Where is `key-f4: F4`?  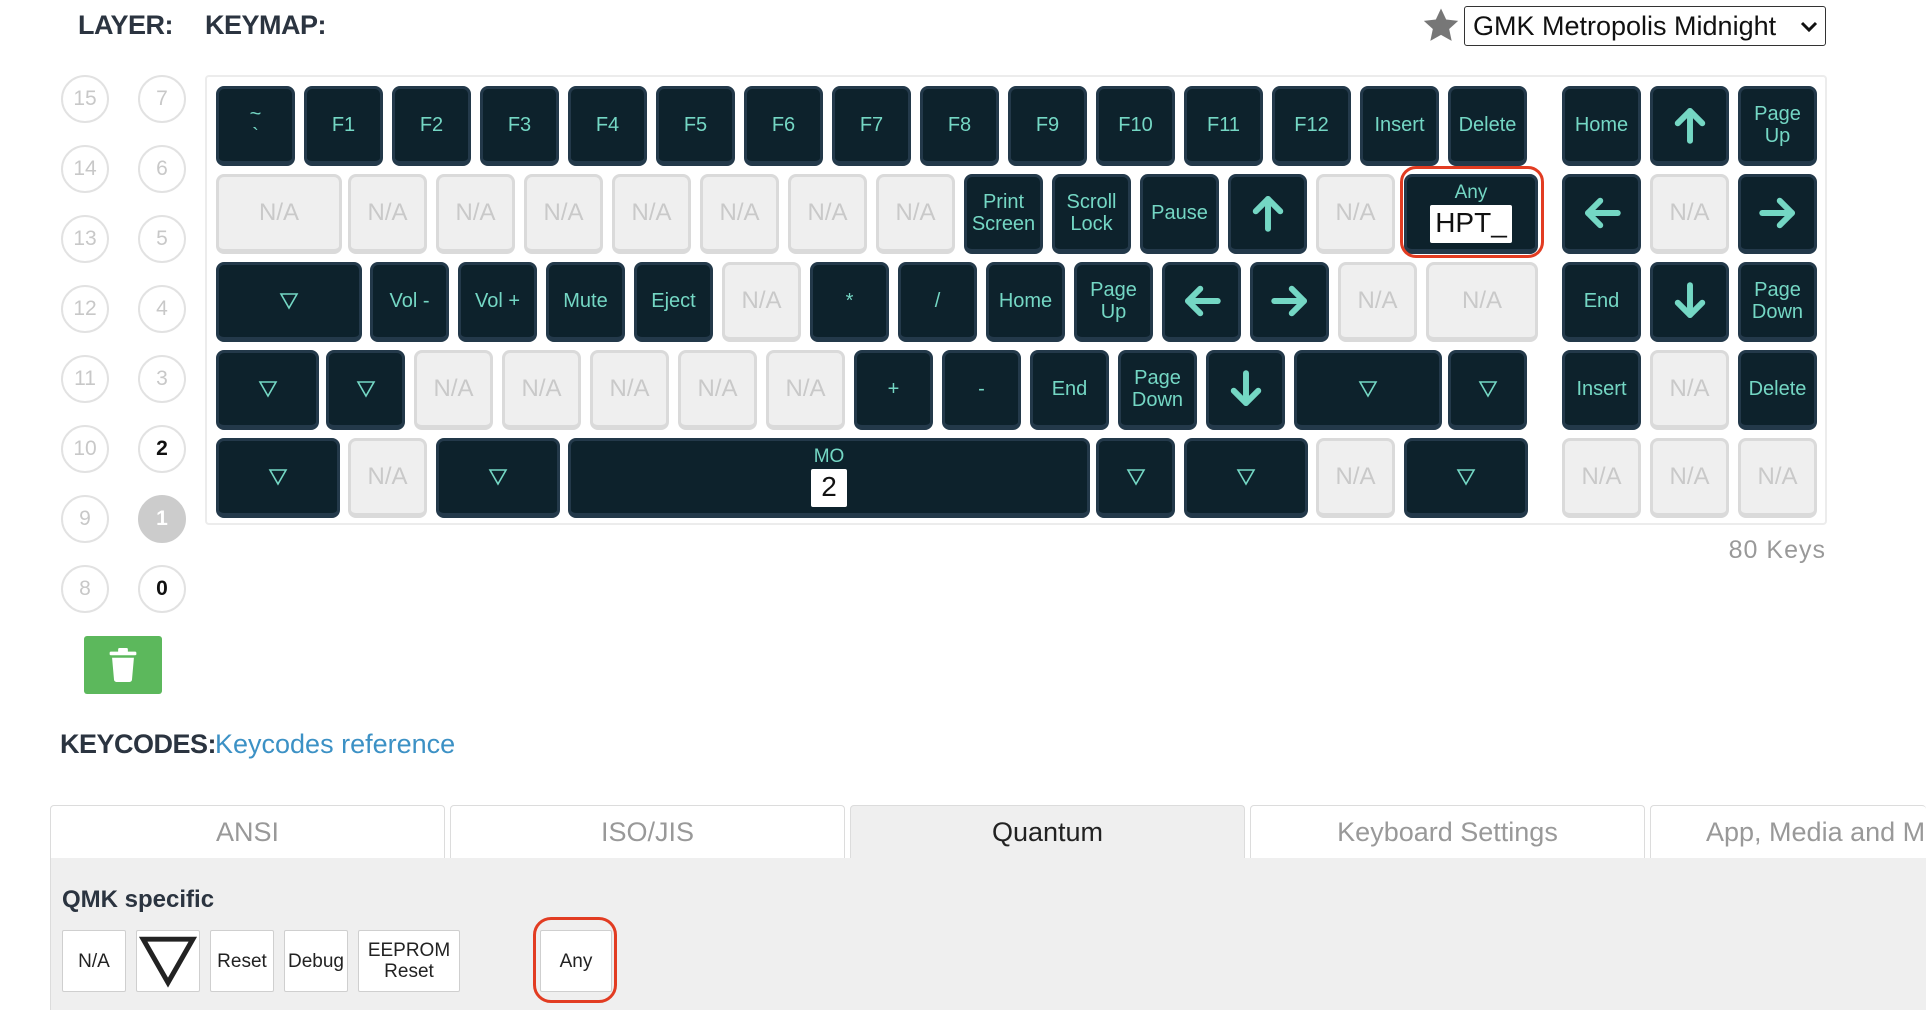 key-f4: F4 is located at coordinates (607, 126).